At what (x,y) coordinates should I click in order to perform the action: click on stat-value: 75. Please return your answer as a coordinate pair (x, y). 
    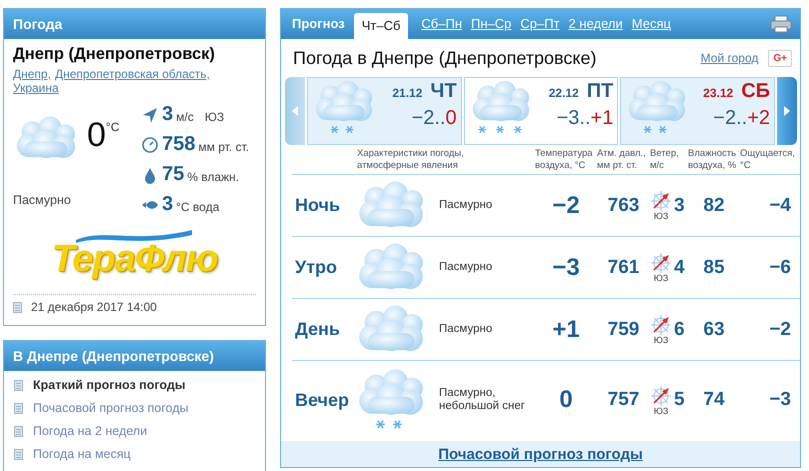
    Looking at the image, I should click on (173, 174).